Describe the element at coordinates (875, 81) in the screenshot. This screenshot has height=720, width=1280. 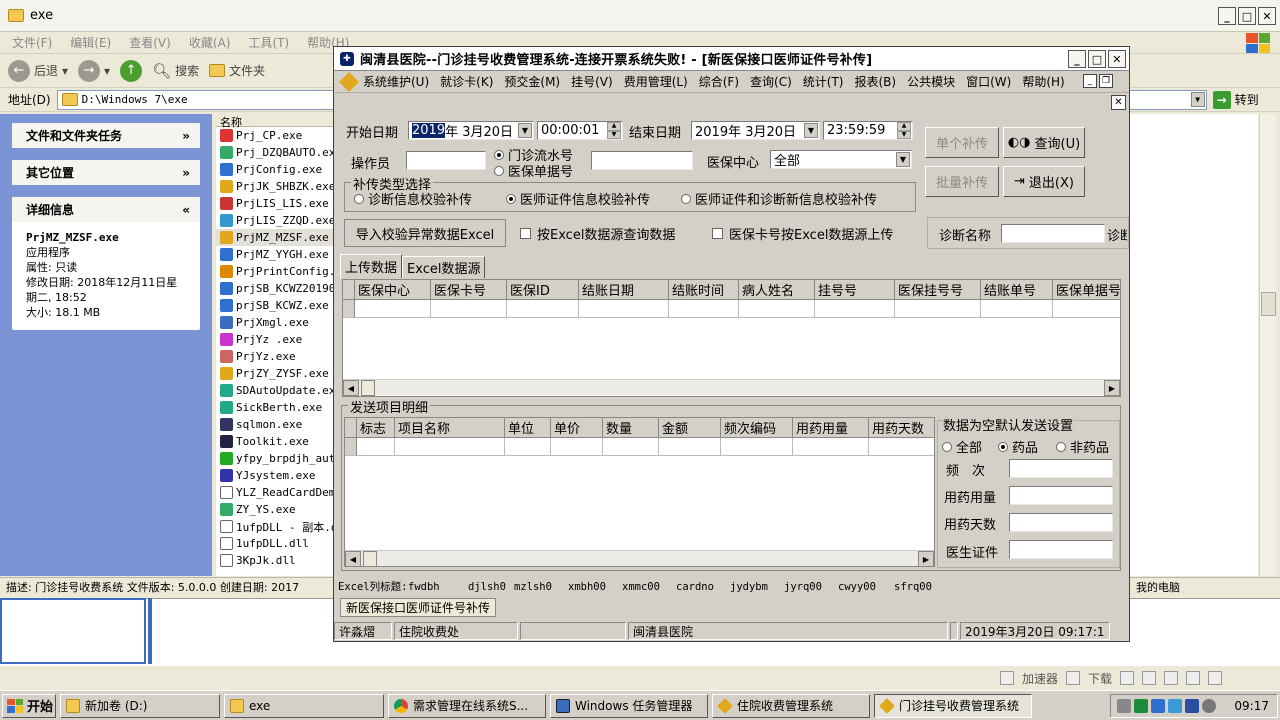
I see `menu-report: 报表(B)` at that location.